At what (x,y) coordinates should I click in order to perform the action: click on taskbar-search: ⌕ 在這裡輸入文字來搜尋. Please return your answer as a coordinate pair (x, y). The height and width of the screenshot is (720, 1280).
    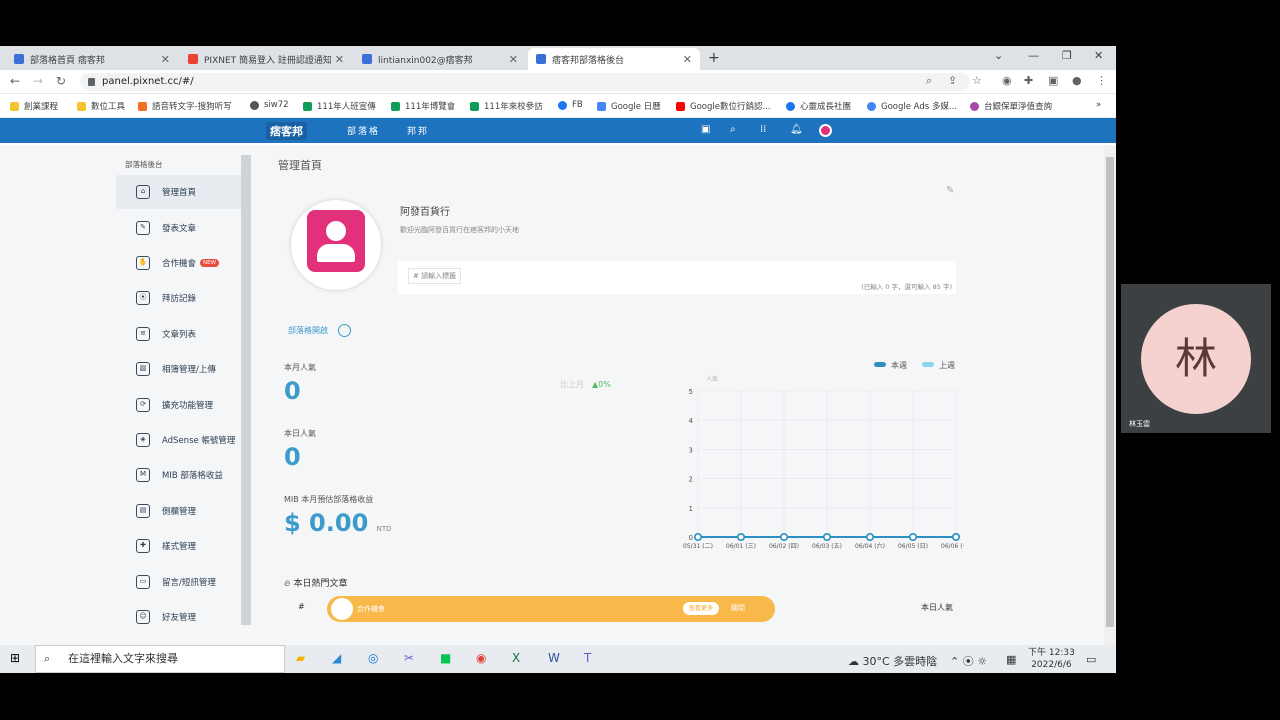
    Looking at the image, I should click on (160, 659).